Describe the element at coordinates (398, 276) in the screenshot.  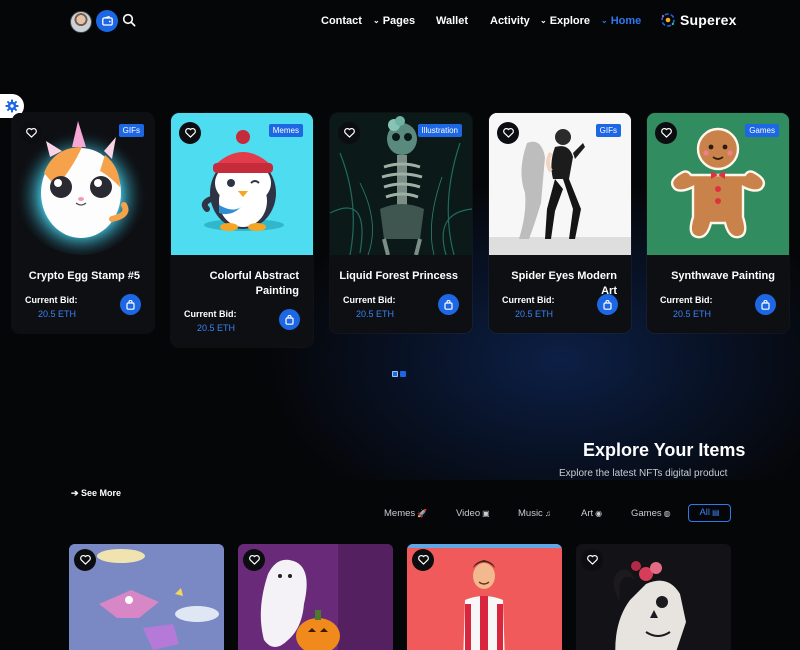
I see `nft-title: Liquid Forest Princess` at that location.